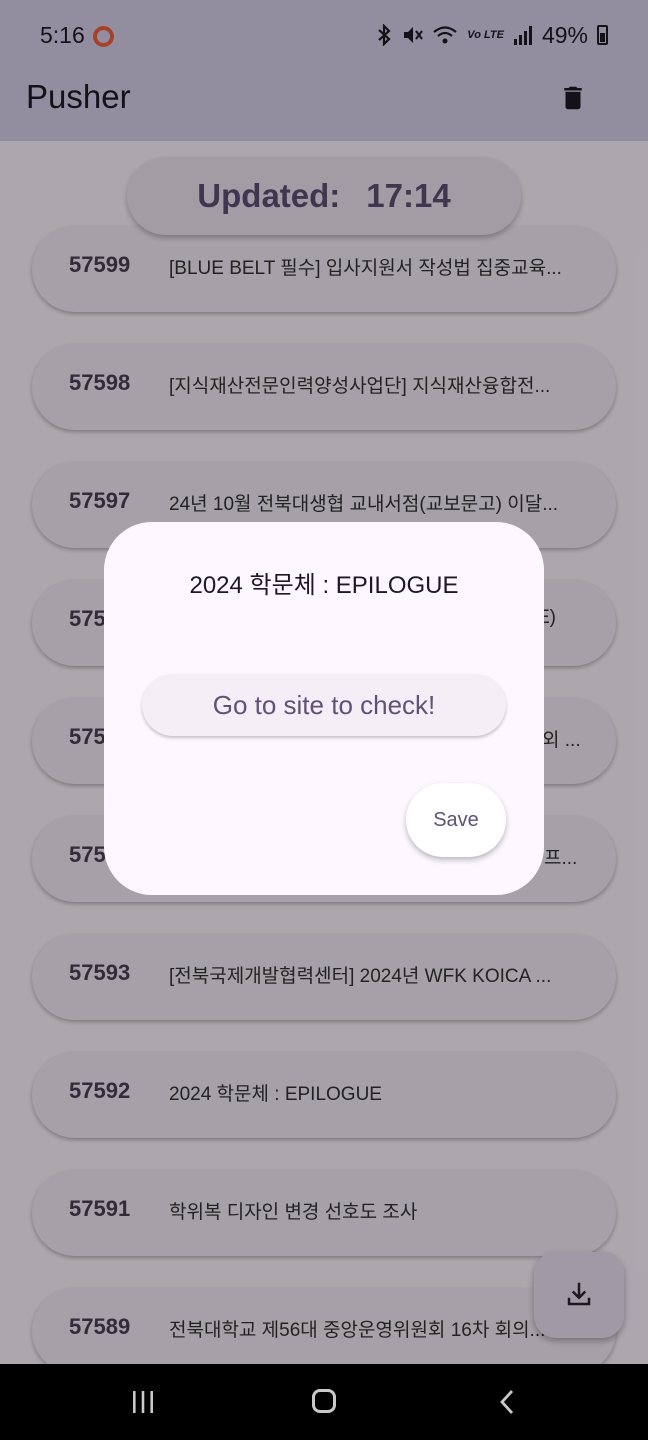 This screenshot has width=648, height=1440. I want to click on go-to-site-button: Go to site to check!, so click(324, 705).